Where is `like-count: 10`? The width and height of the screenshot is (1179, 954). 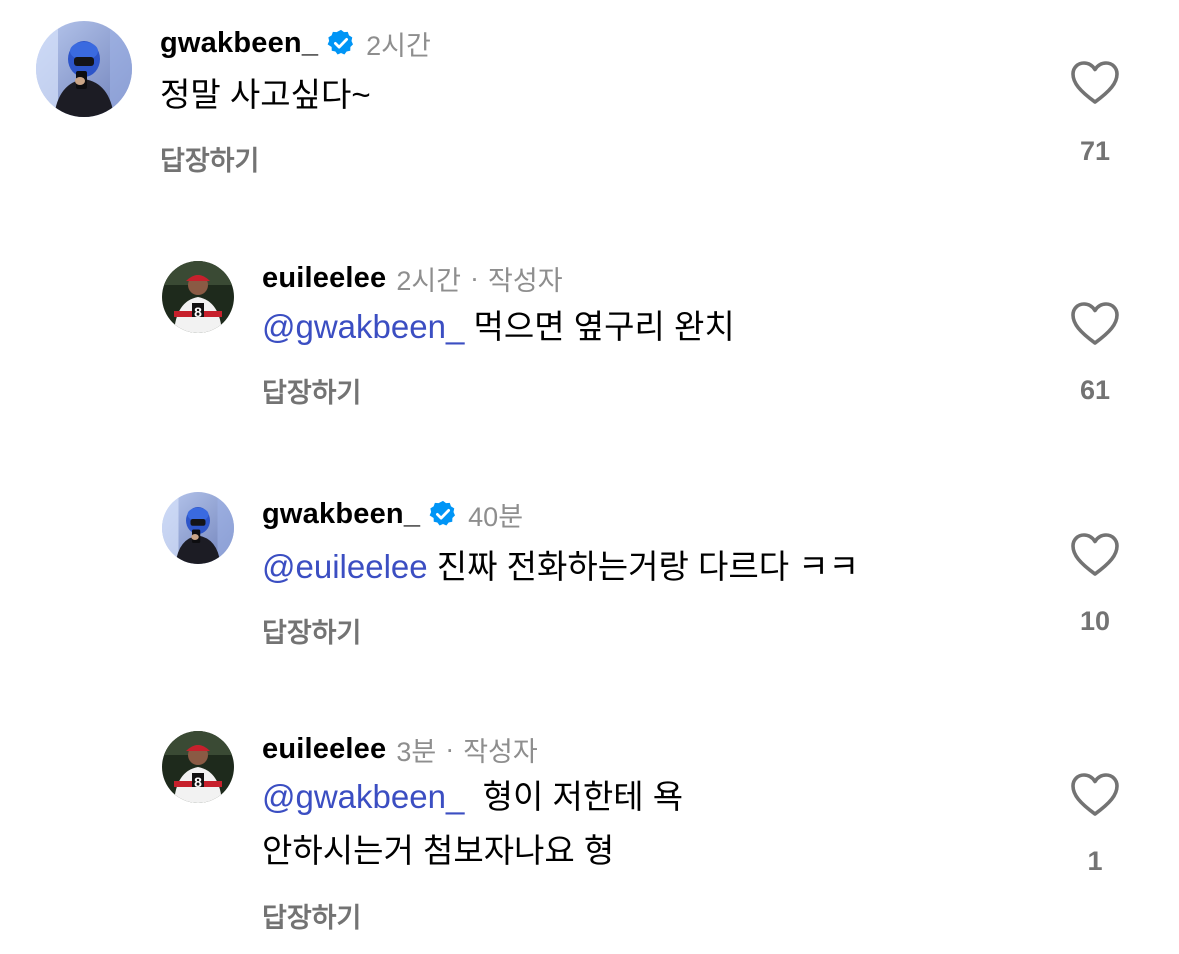 like-count: 10 is located at coordinates (1095, 621).